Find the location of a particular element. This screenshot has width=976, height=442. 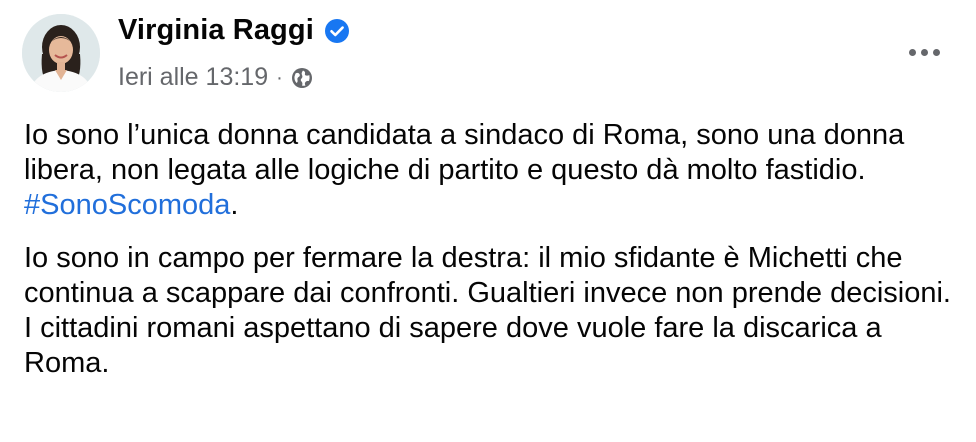

author-name: Virginia Raggi is located at coordinates (216, 30).